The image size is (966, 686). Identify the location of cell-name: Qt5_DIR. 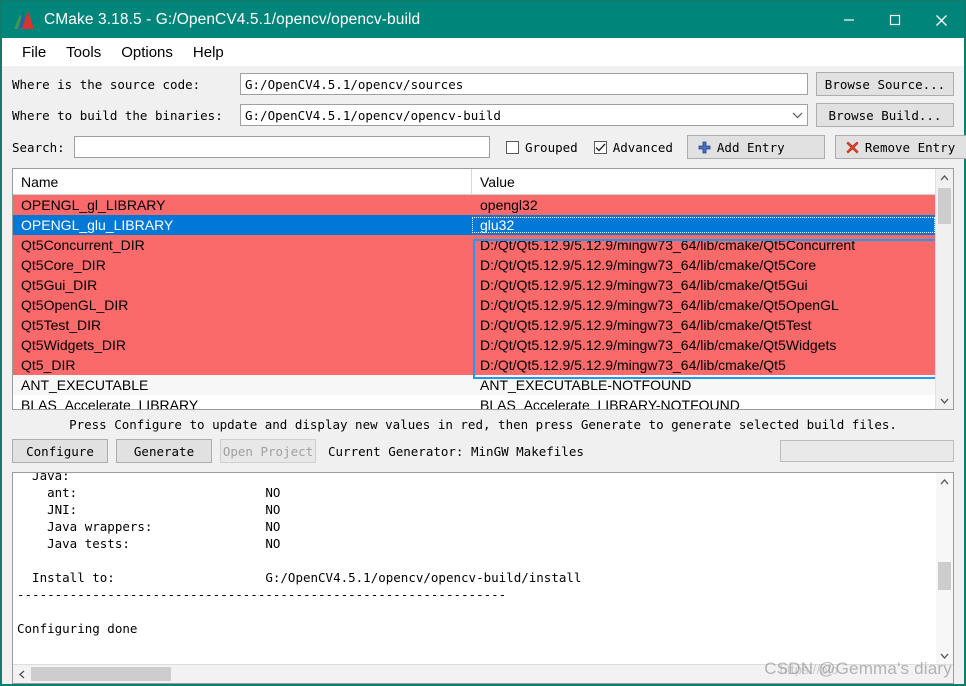
(48, 365).